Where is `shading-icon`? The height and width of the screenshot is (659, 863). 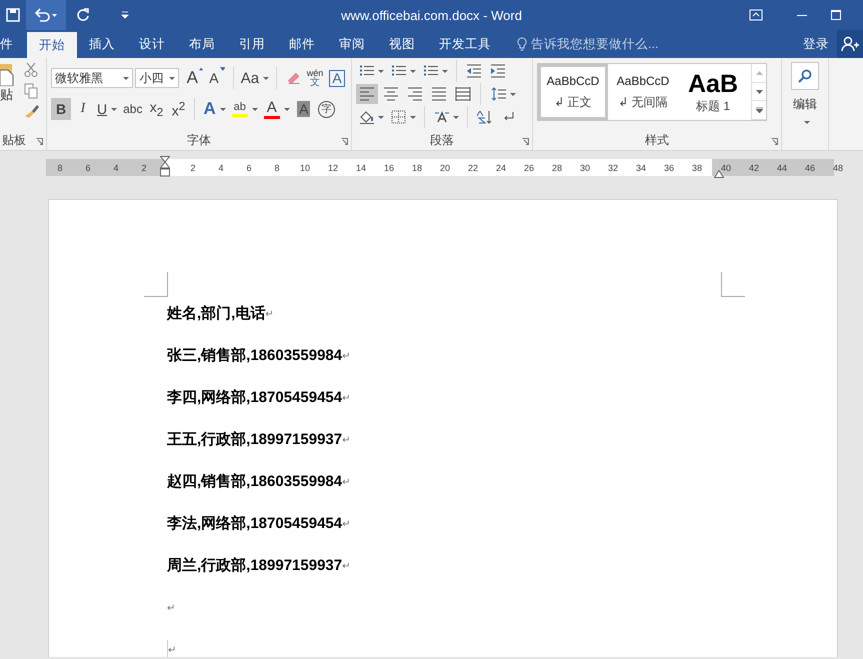 shading-icon is located at coordinates (366, 117).